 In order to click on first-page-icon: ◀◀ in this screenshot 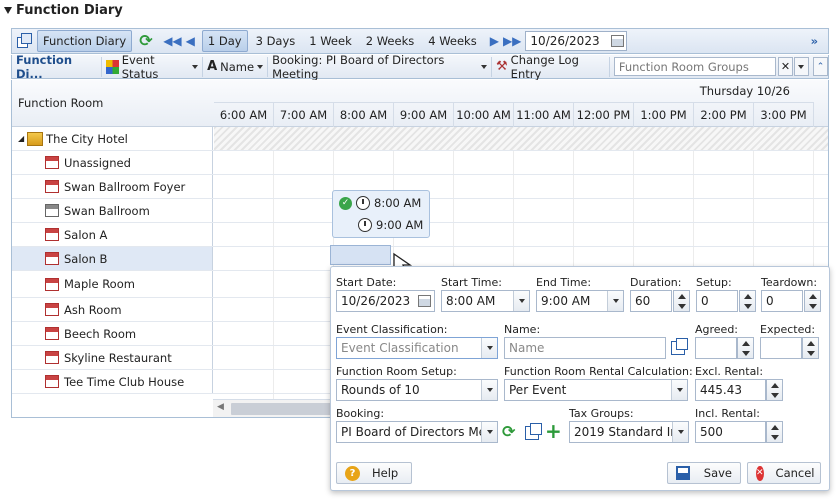, I will do `click(172, 41)`.